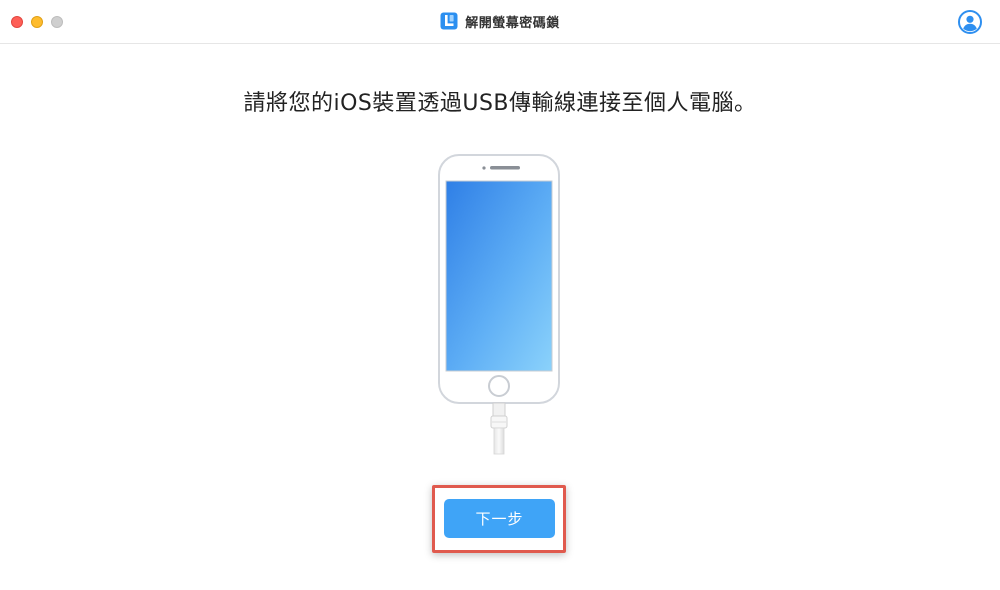 This screenshot has width=1000, height=590. I want to click on window-title: 解開螢幕密碼鎖, so click(512, 23).